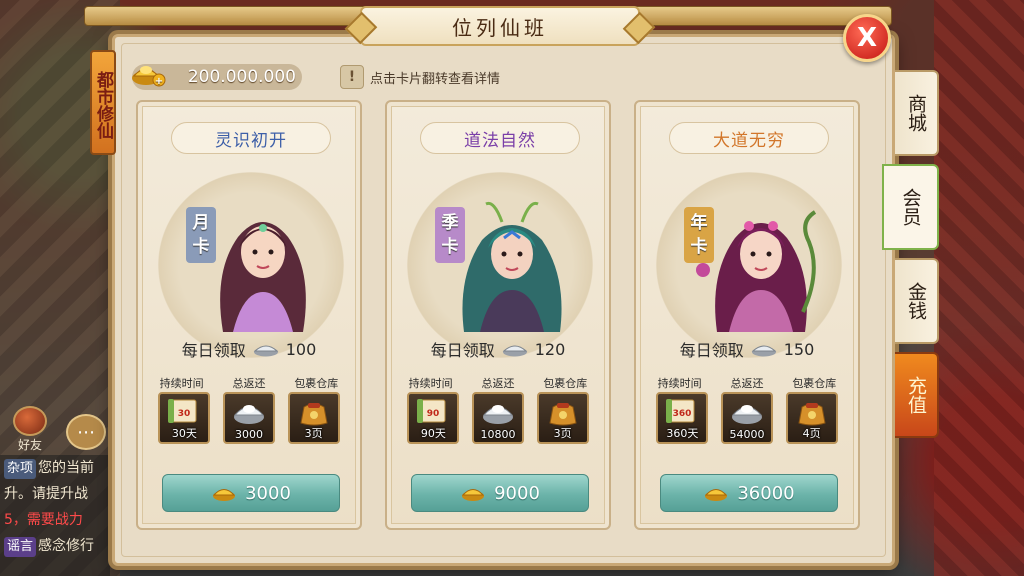 Image resolution: width=1024 pixels, height=576 pixels. I want to click on chat-line: 升。请提升战, so click(46, 494).